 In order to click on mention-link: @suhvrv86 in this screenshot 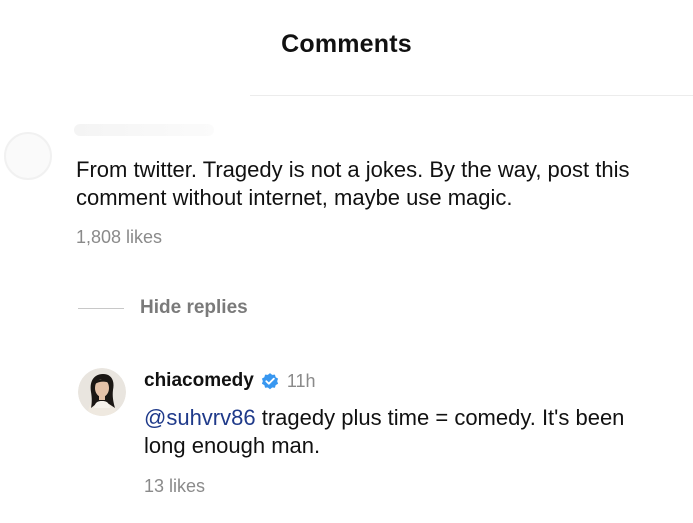, I will do `click(200, 417)`.